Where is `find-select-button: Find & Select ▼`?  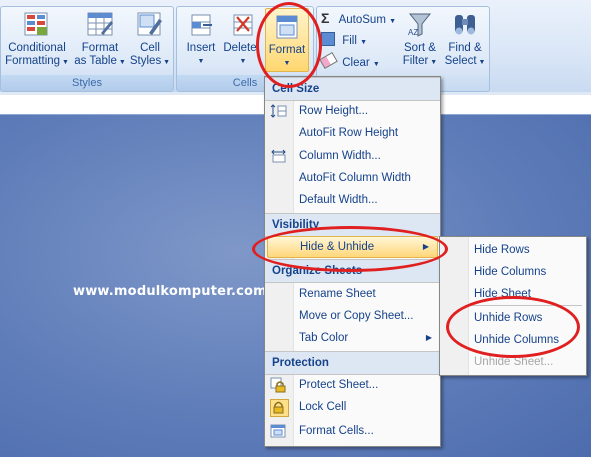 find-select-button: Find & Select ▼ is located at coordinates (465, 40).